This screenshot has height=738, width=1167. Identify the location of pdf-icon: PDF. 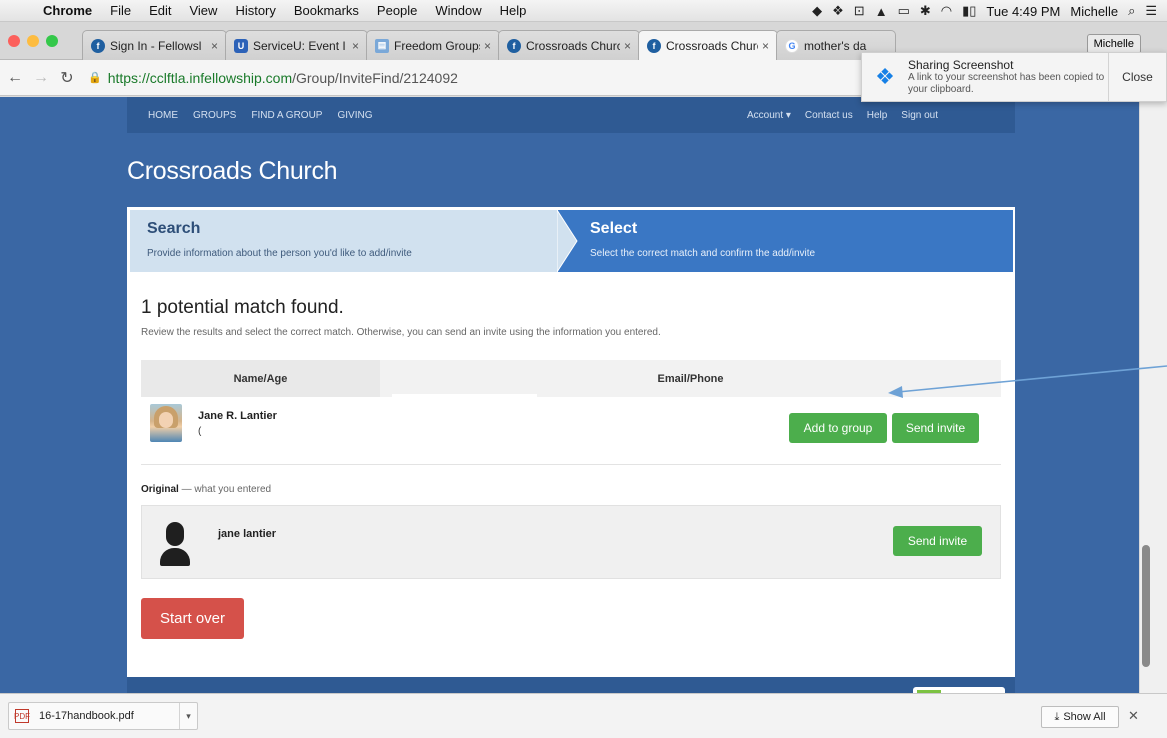
(22, 716).